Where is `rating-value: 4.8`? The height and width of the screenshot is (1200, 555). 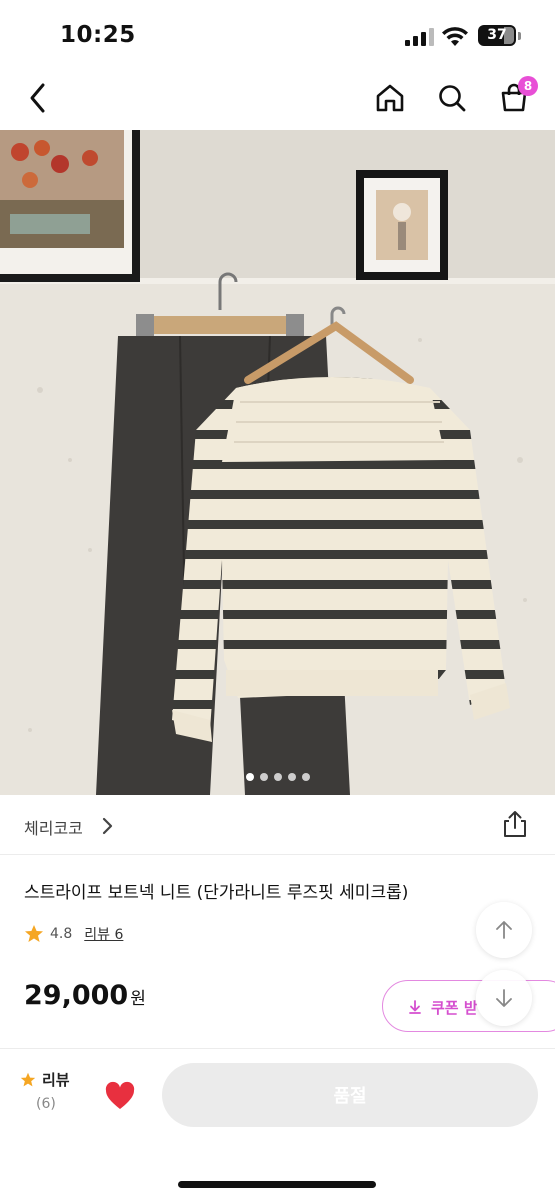 rating-value: 4.8 is located at coordinates (61, 934).